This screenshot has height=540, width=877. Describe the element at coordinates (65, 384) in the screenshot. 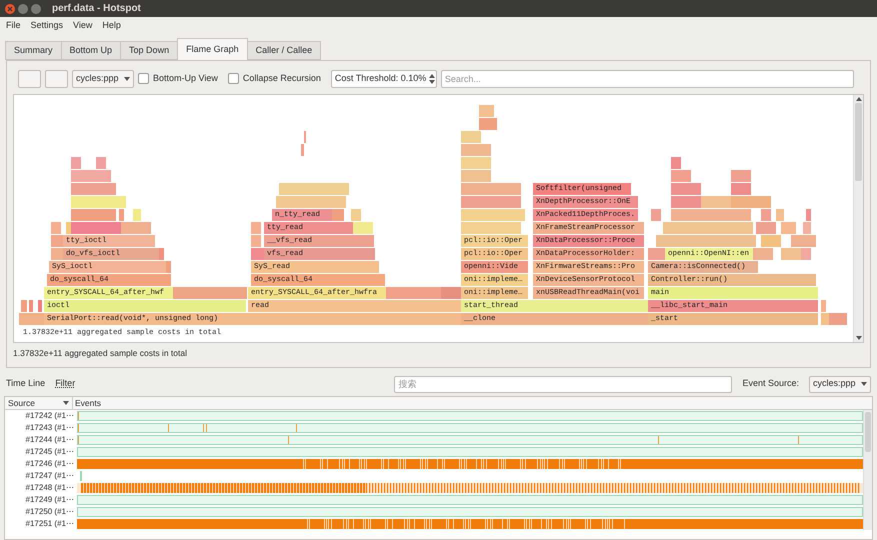

I see `filter-menu-button: Filter` at that location.